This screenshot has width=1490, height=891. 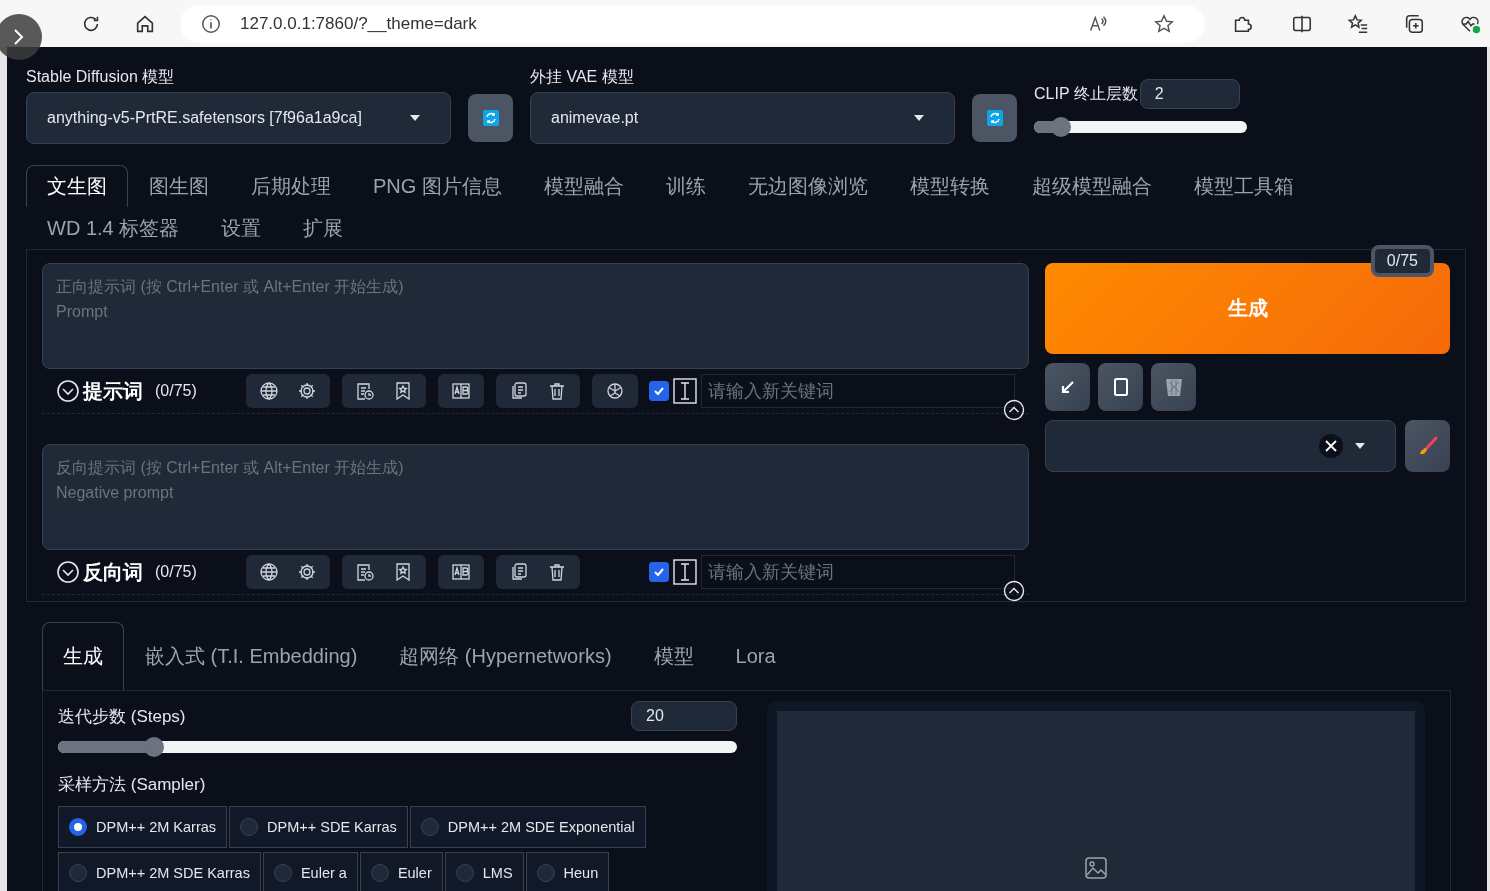 I want to click on number-input: 2, so click(x=1189, y=94).